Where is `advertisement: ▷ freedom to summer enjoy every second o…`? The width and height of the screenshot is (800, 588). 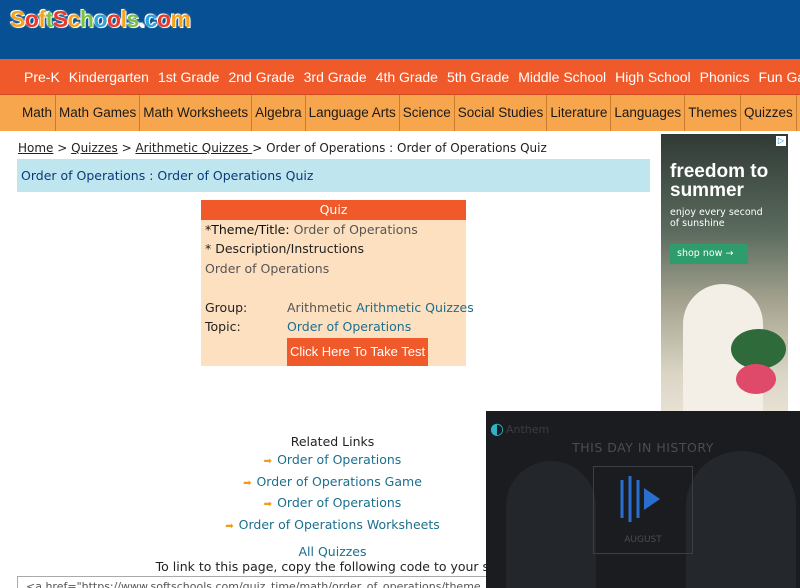
advertisement: ▷ freedom to summer enjoy every second o… is located at coordinates (724, 274).